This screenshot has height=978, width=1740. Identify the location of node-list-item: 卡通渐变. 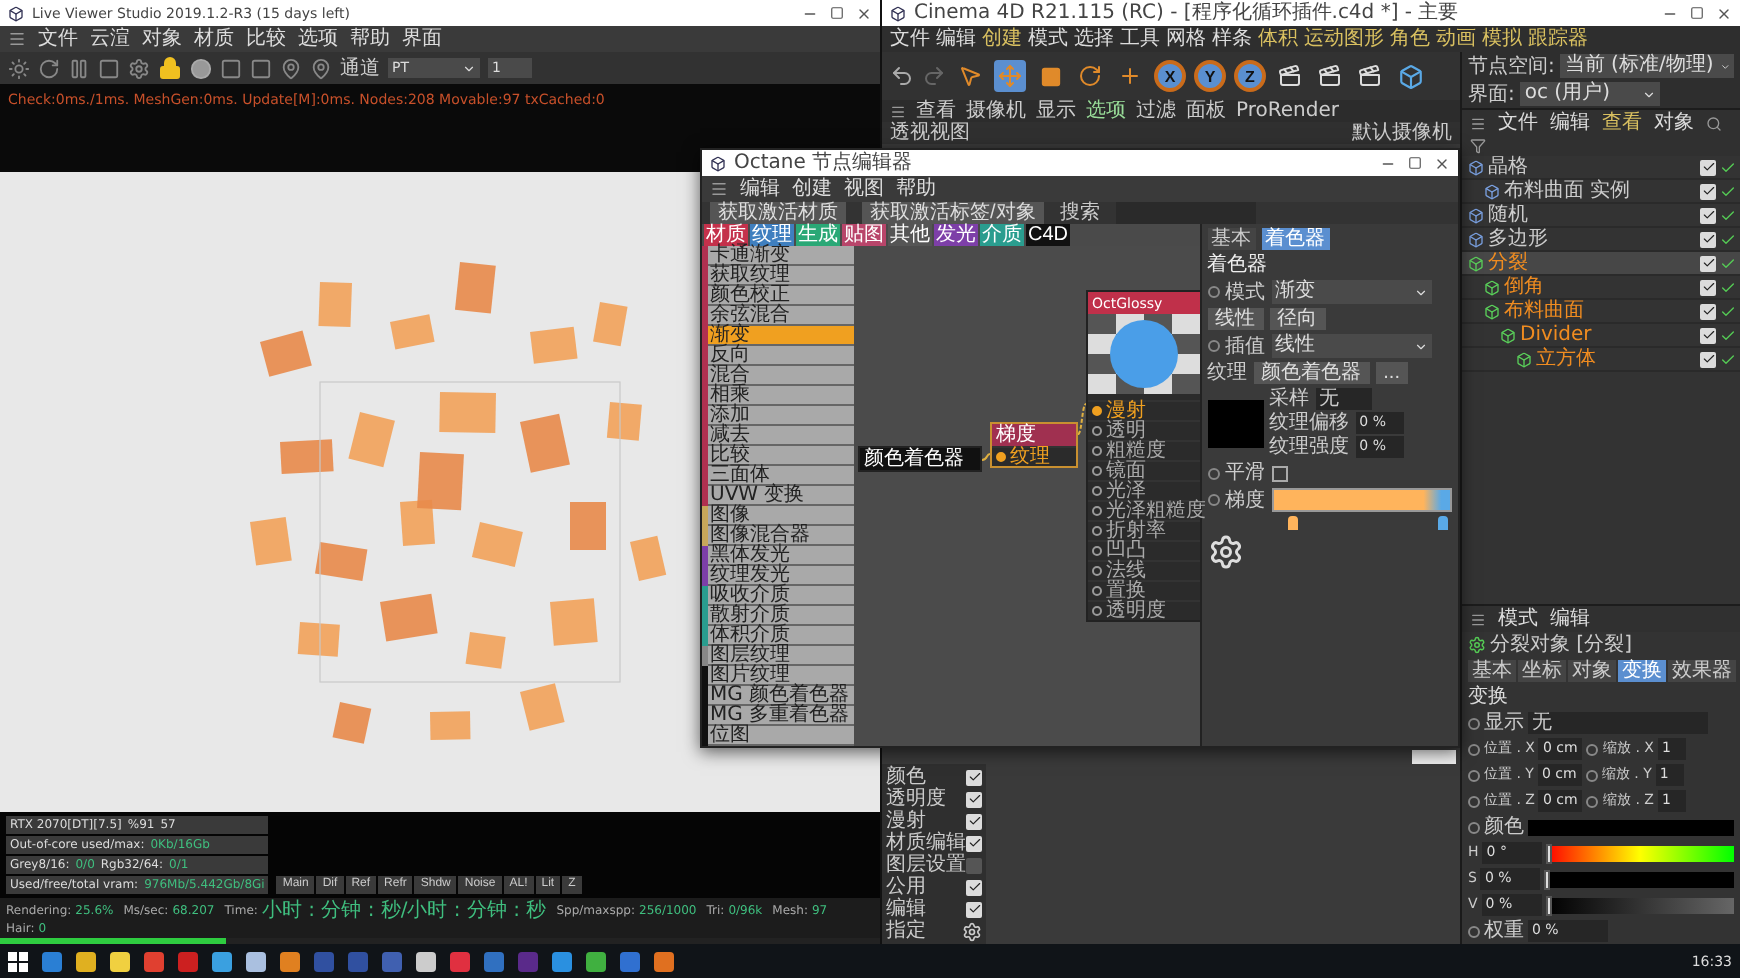
(778, 256).